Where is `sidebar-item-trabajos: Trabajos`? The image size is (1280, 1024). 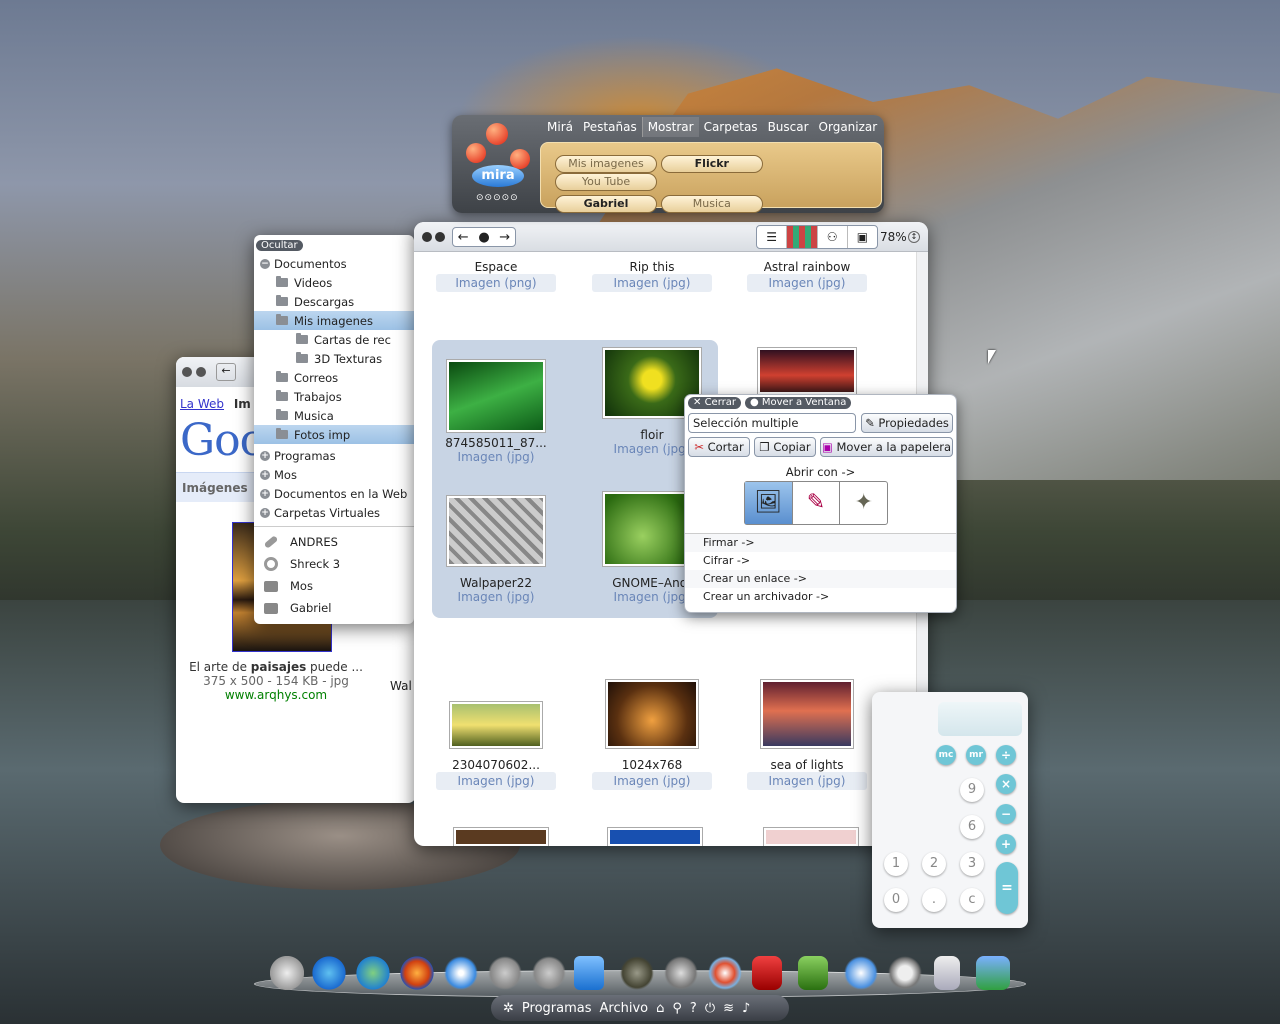
sidebar-item-trabajos: Trabajos is located at coordinates (334, 396).